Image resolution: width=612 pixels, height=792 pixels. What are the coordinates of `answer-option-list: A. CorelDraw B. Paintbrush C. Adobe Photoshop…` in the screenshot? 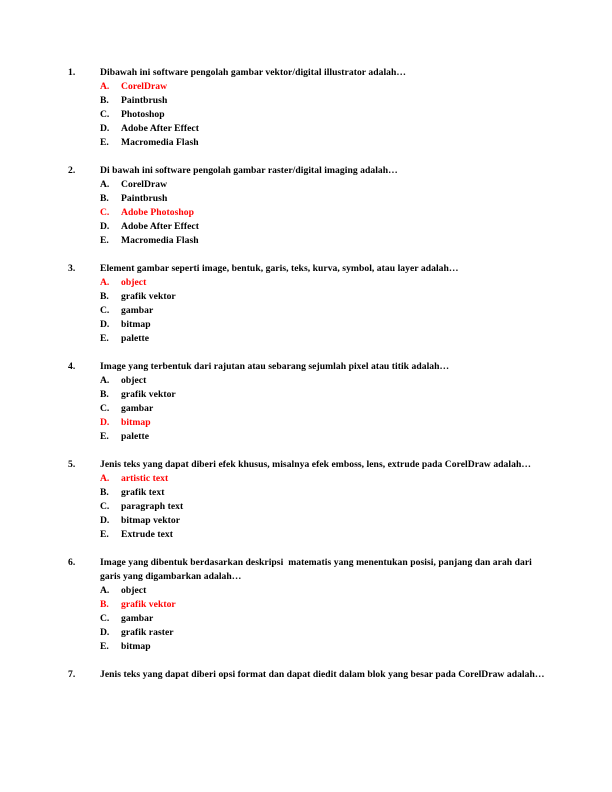 It's located at (307, 213).